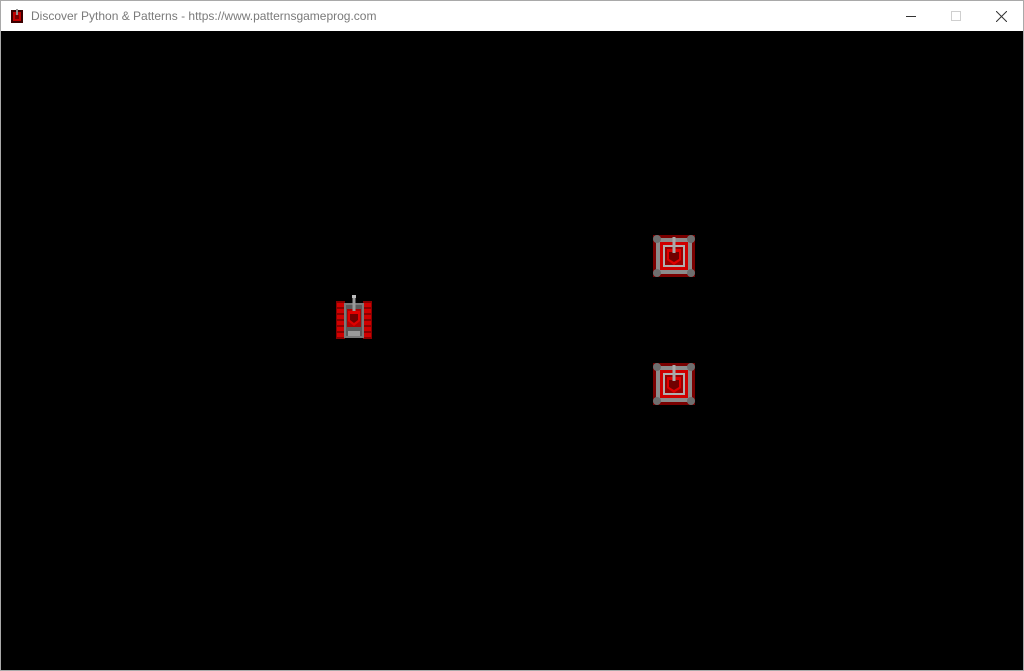 This screenshot has height=671, width=1024. I want to click on close-icon, so click(1001, 16).